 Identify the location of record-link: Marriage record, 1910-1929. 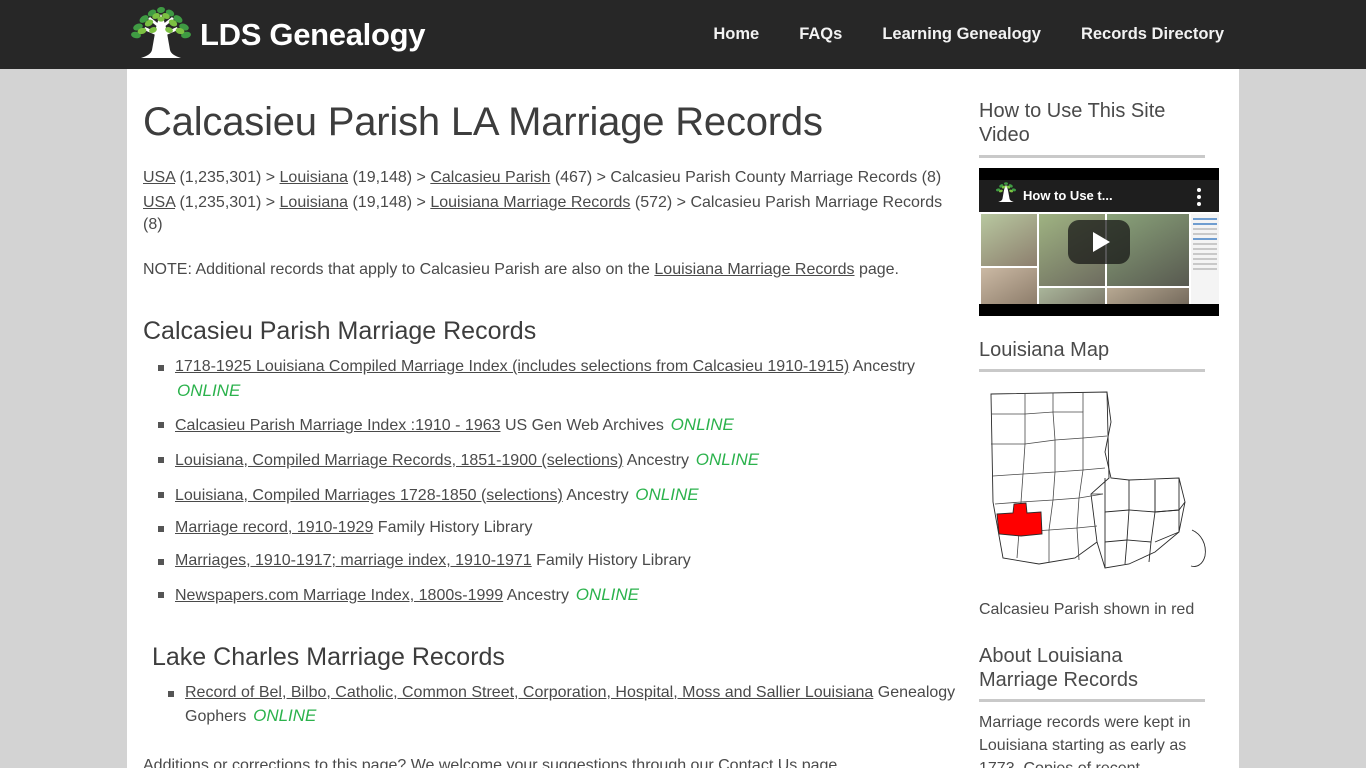
(274, 527).